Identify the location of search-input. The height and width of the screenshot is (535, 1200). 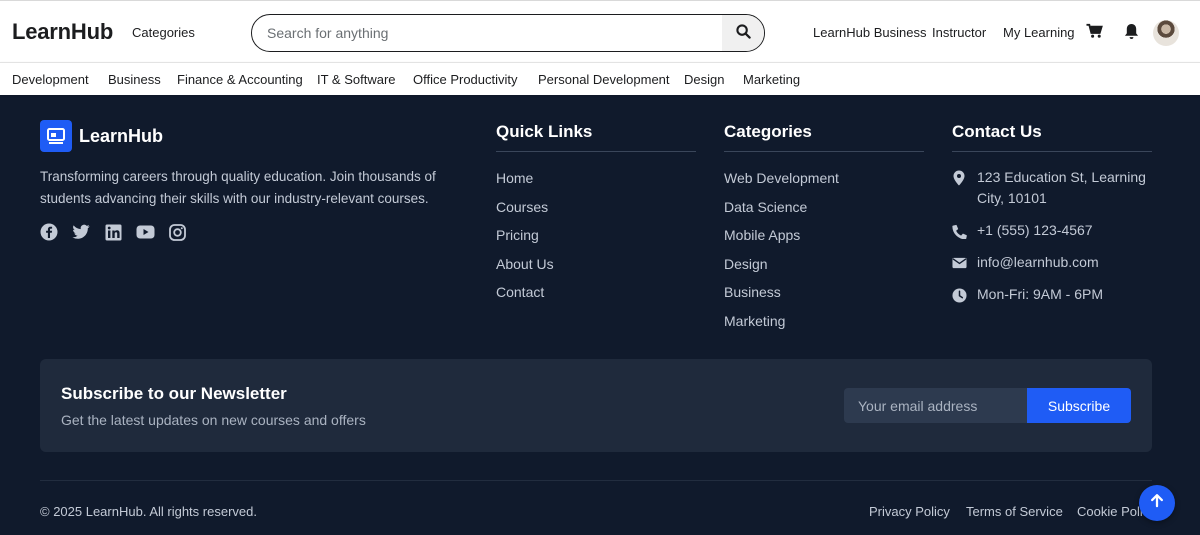
(487, 33).